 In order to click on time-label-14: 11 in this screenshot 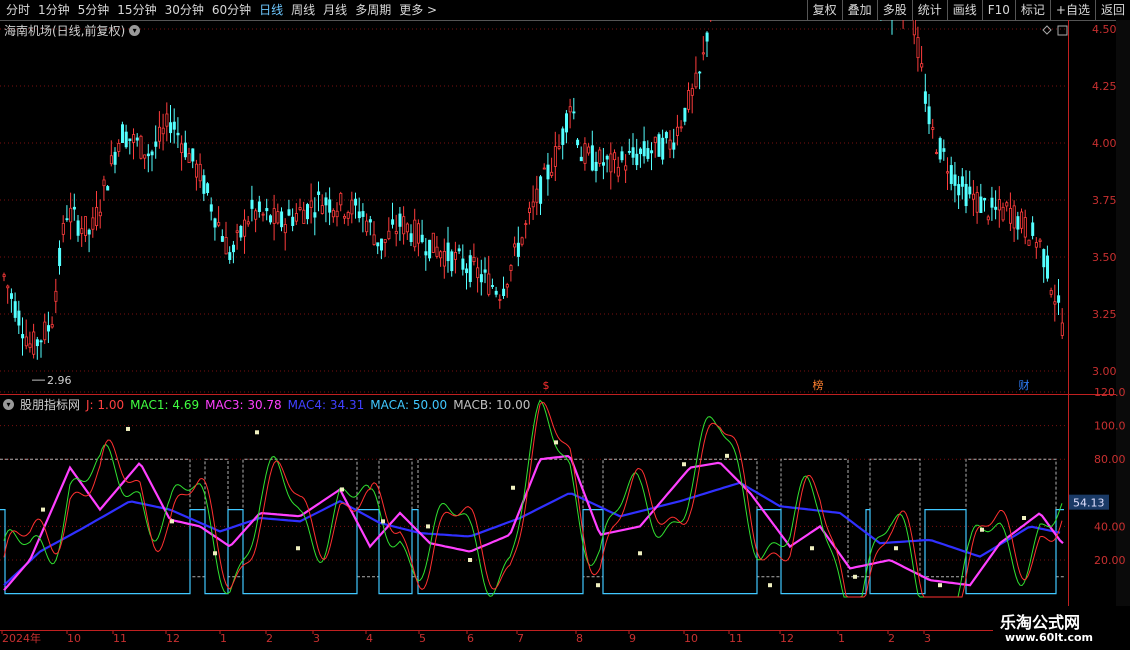, I will do `click(736, 638)`.